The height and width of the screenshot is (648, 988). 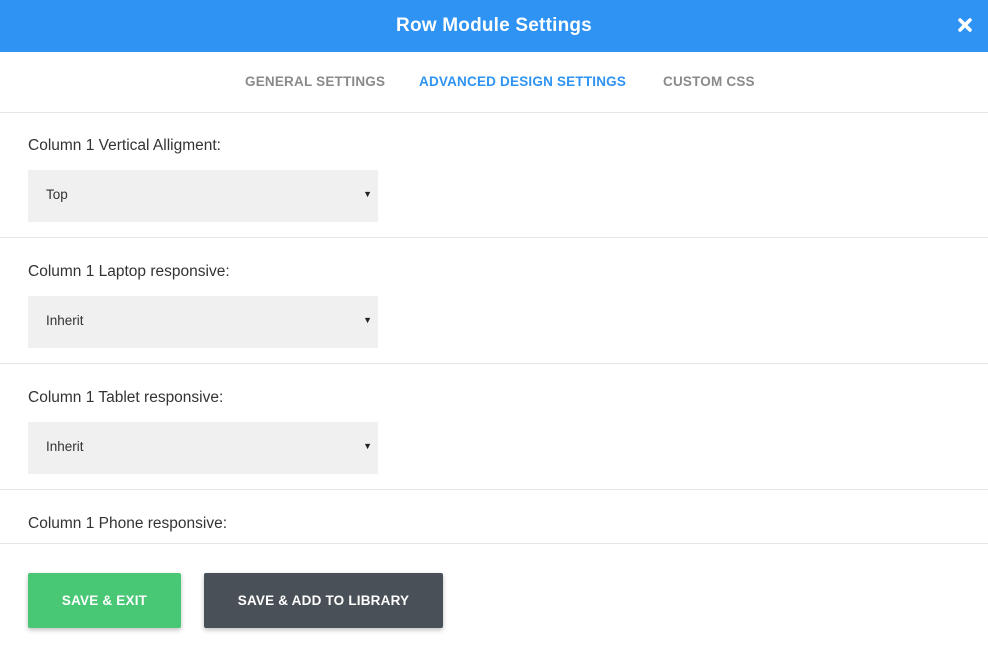 What do you see at coordinates (315, 81) in the screenshot?
I see `tab-general-settings: GENERAL SETTINGS` at bounding box center [315, 81].